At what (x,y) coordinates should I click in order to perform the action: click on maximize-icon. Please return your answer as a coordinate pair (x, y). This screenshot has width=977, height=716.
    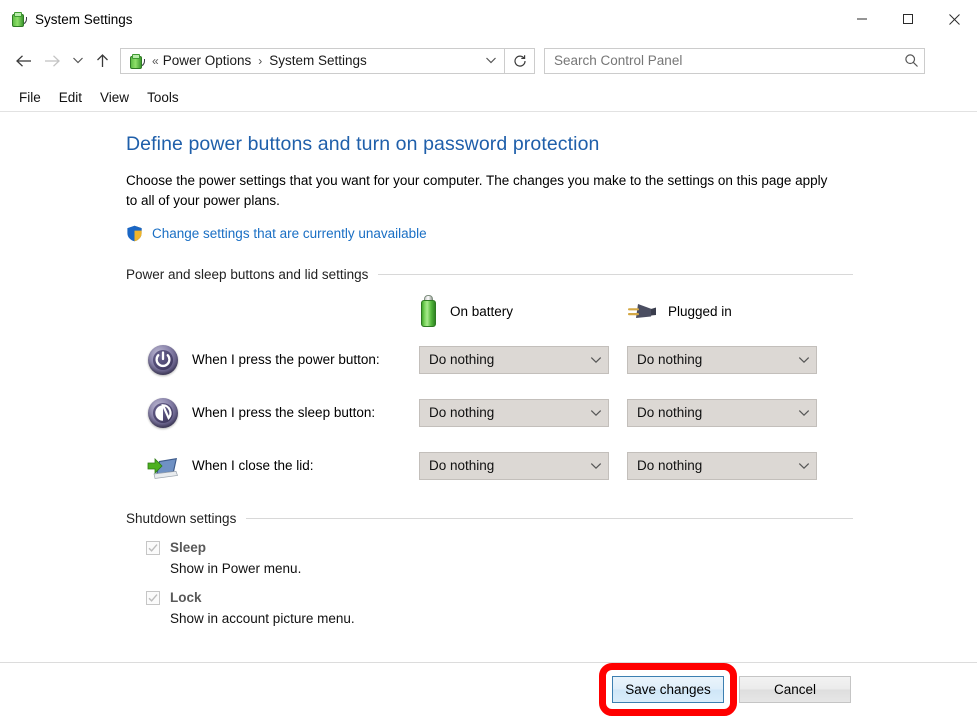
    Looking at the image, I should click on (908, 19).